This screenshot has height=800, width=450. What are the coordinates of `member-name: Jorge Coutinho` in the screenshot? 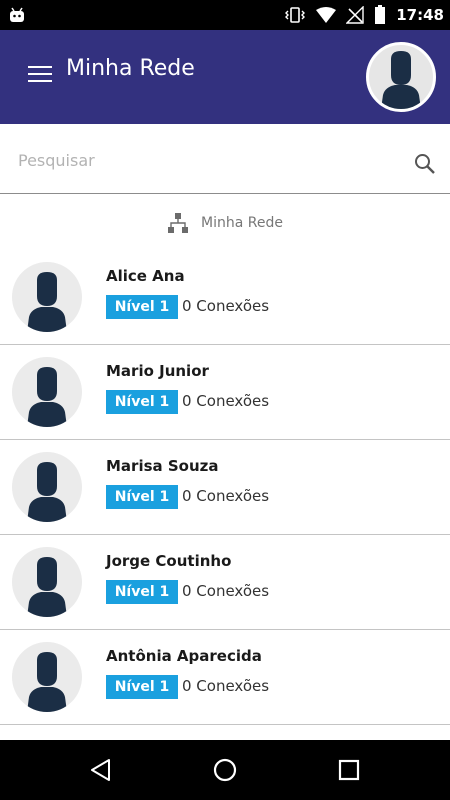 It's located at (169, 561).